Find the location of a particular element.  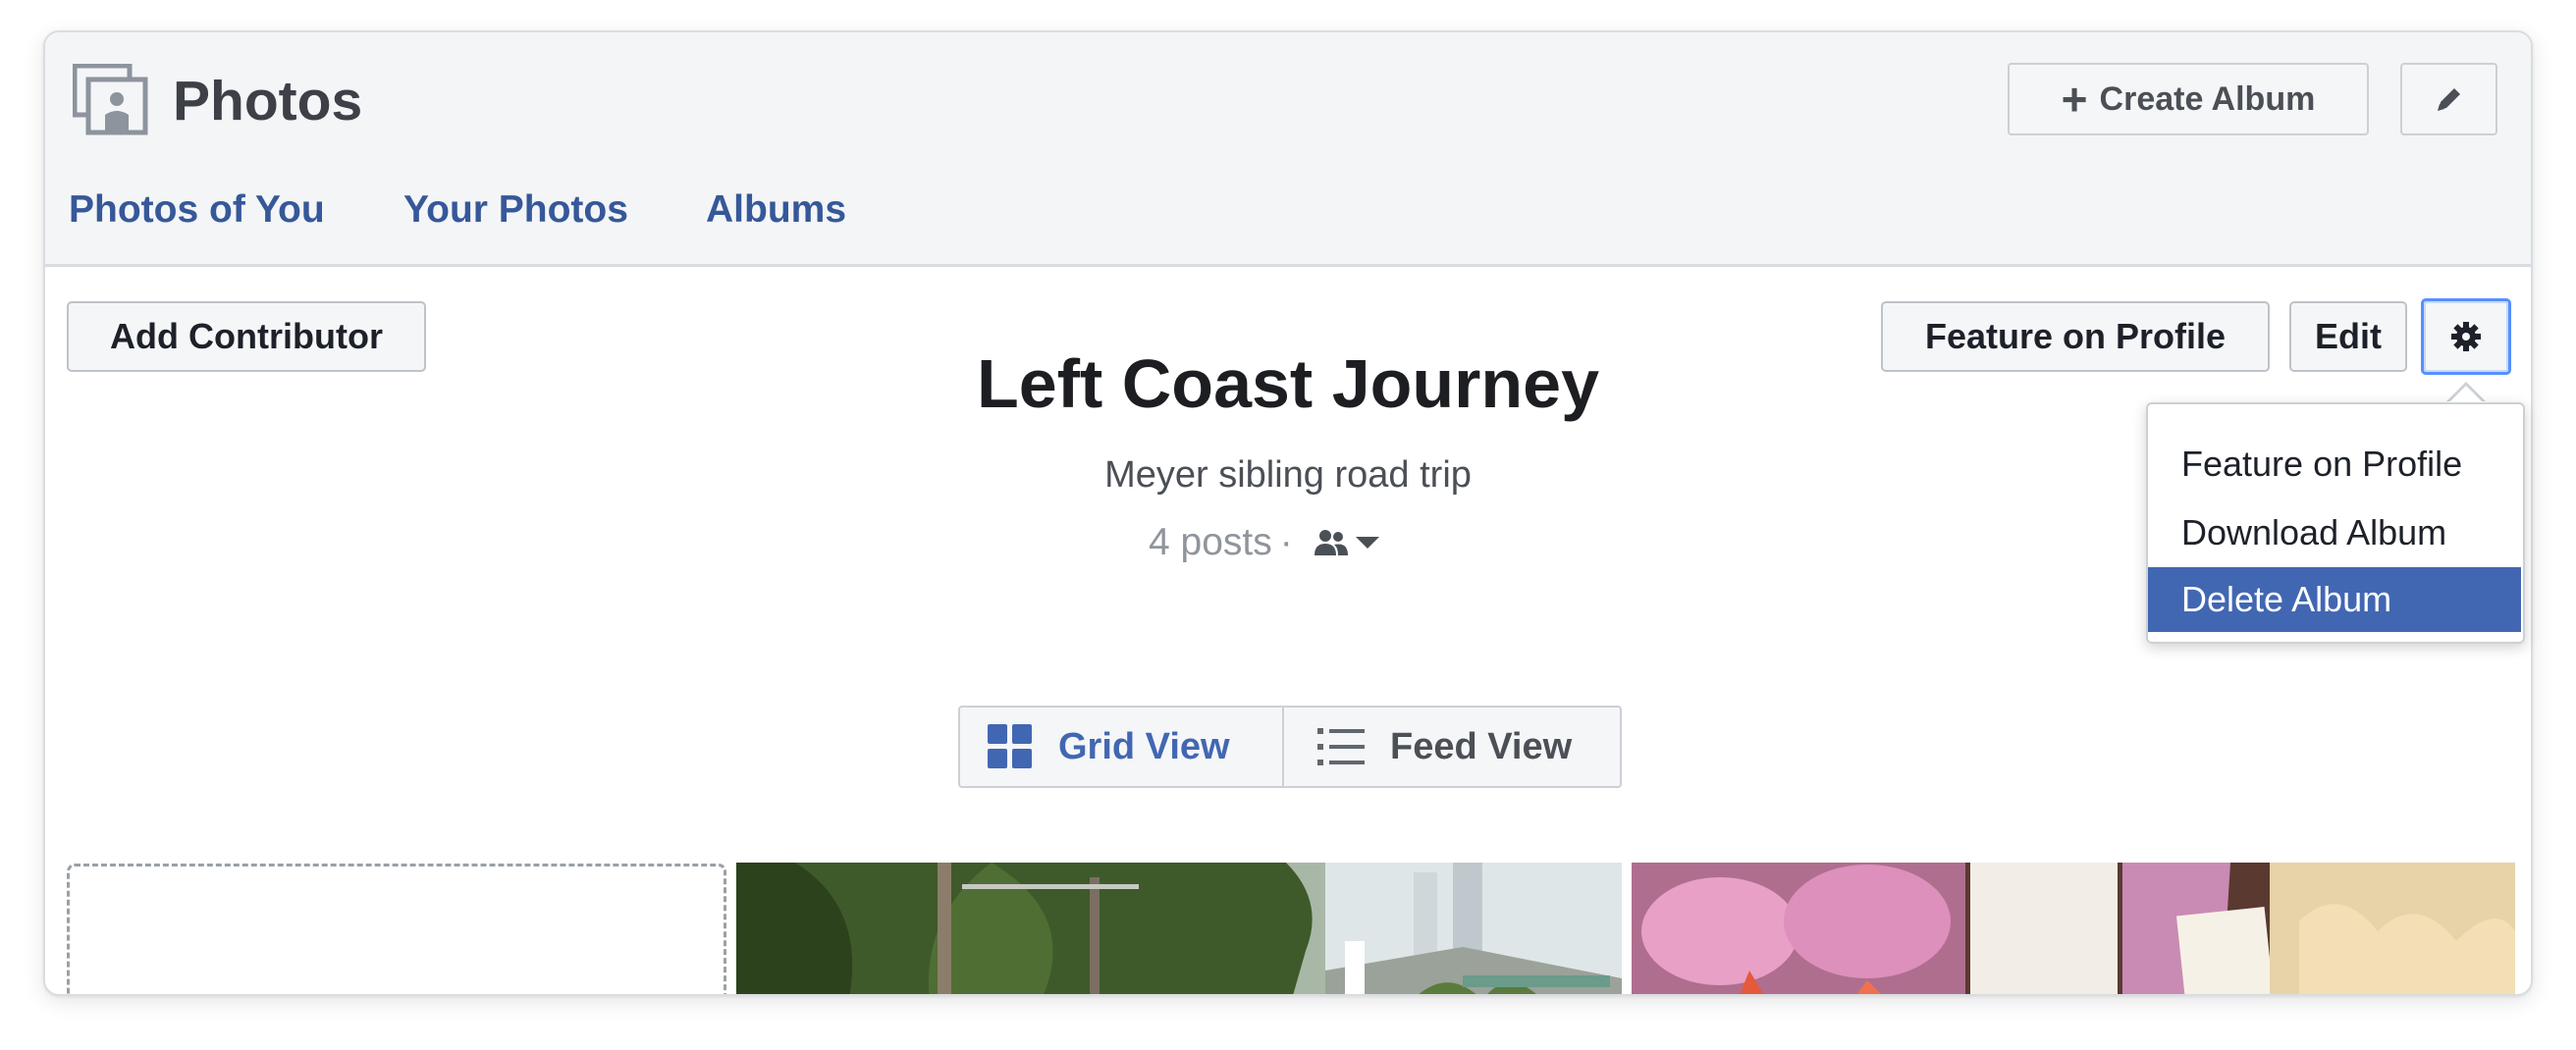

market-photo is located at coordinates (2073, 928).